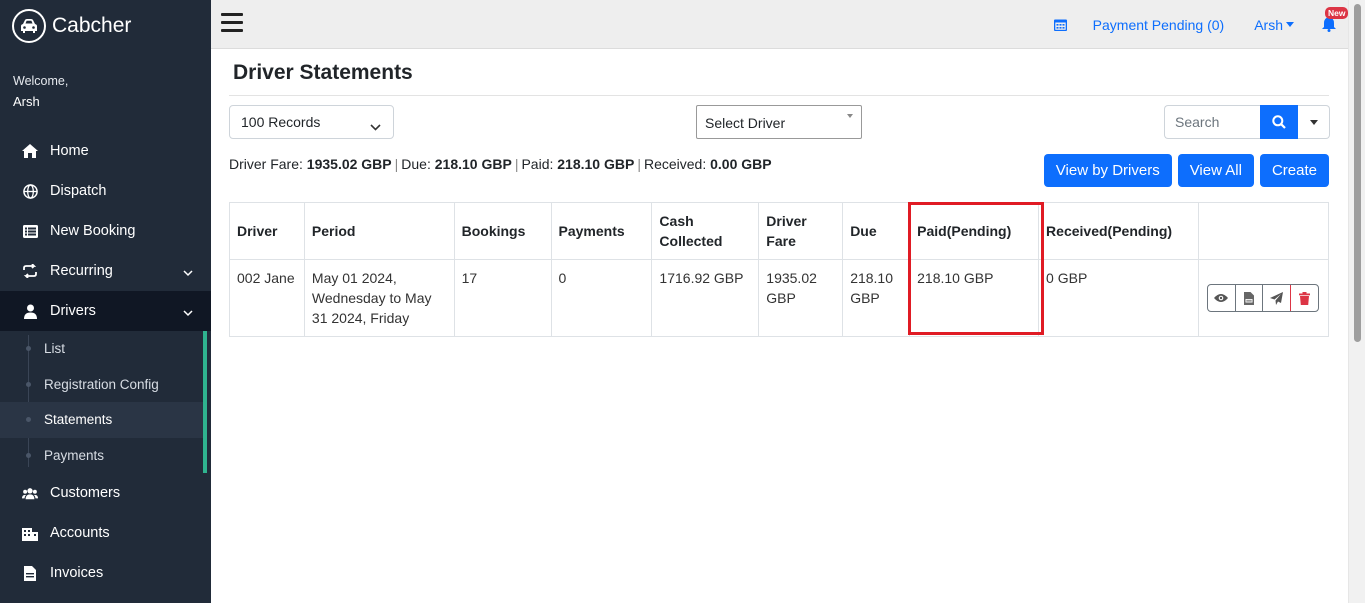  What do you see at coordinates (1118, 231) in the screenshot?
I see `column-header: Received(Pending)` at bounding box center [1118, 231].